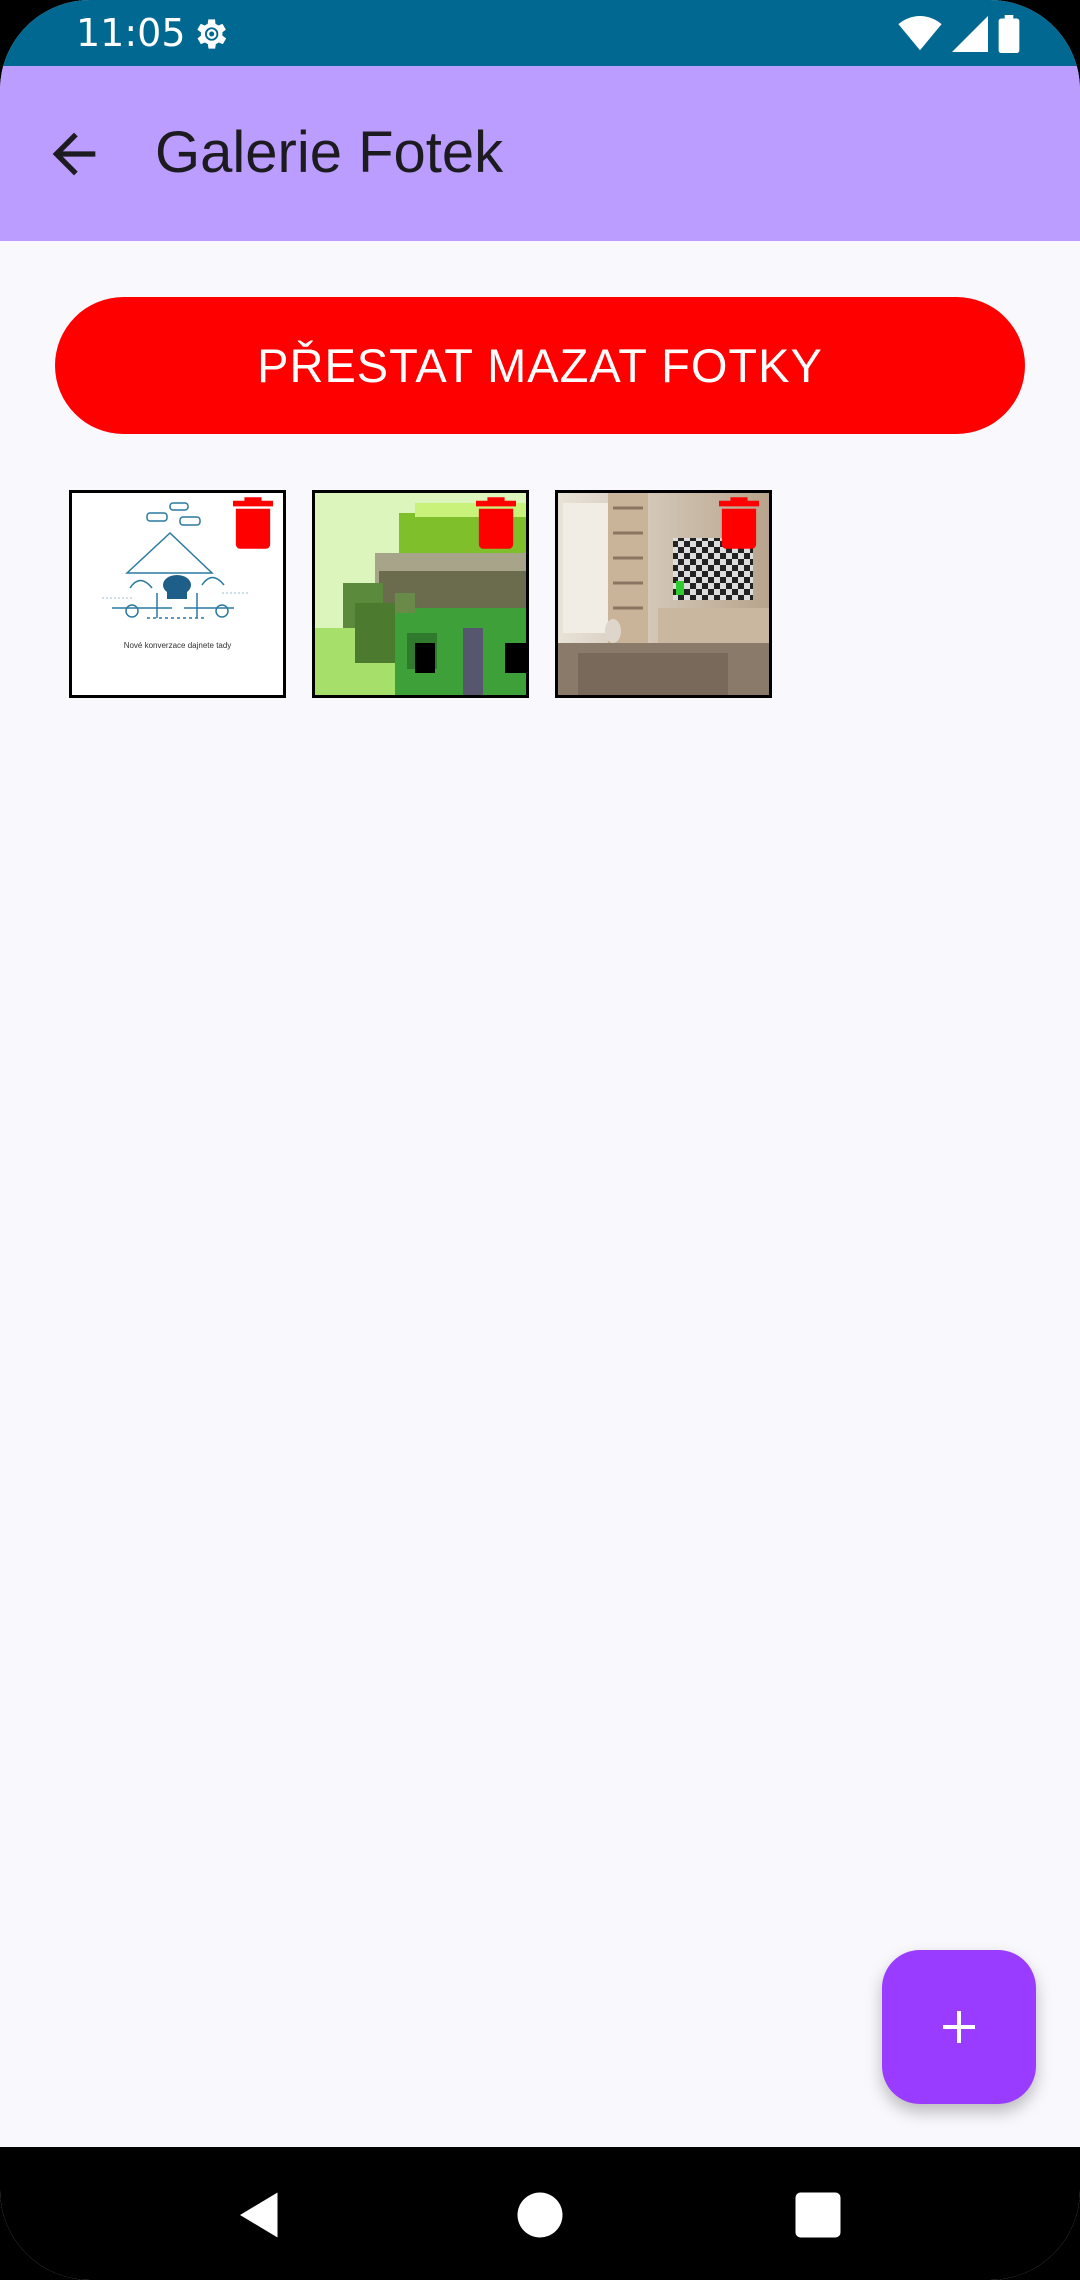 The height and width of the screenshot is (2280, 1080). I want to click on nav-recents-icon, so click(818, 2215).